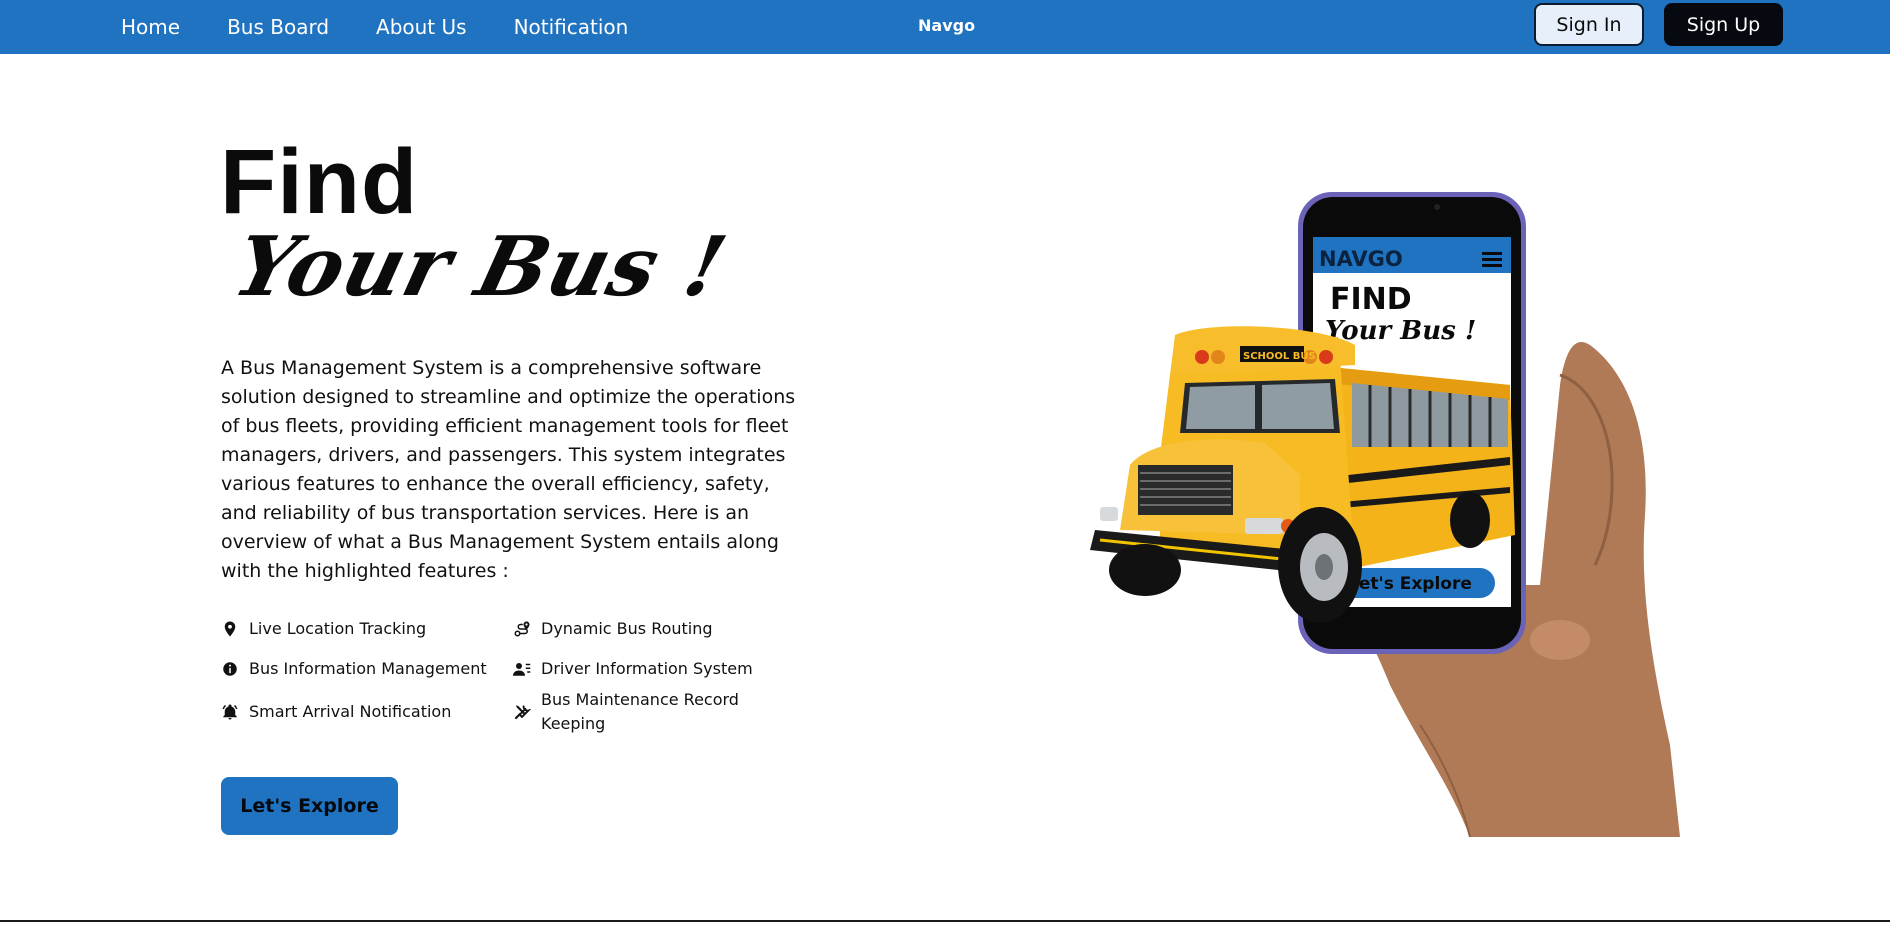  Describe the element at coordinates (230, 712) in the screenshot. I see `bell-icon` at that location.